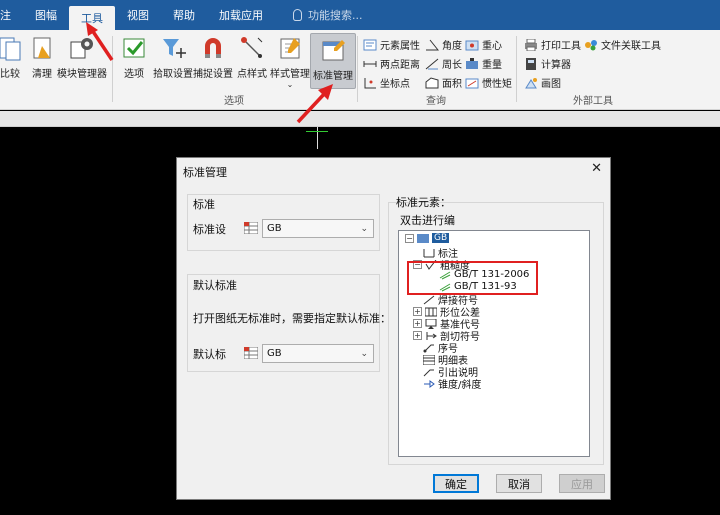 The image size is (720, 515). I want to click on standard-folder-icon, so click(423, 238).